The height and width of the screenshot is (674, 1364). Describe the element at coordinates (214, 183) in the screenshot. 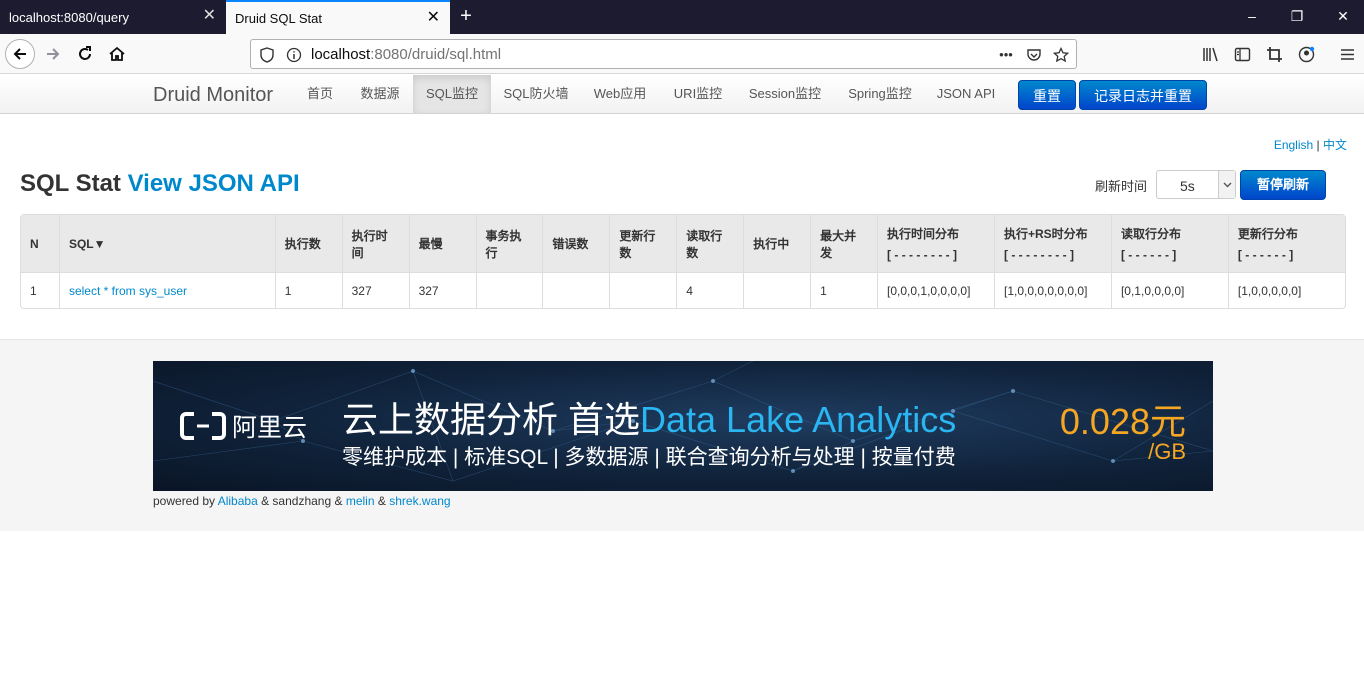

I see `view-json-api-link: View JSON API` at that location.